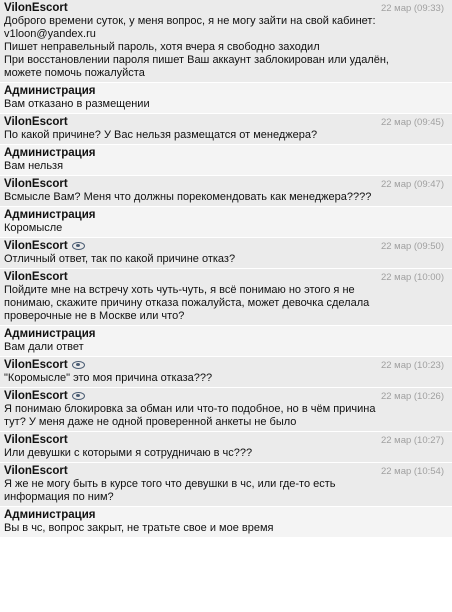 The width and height of the screenshot is (452, 612). I want to click on message-header: VilonEscort 22 мар (10:00), so click(226, 277).